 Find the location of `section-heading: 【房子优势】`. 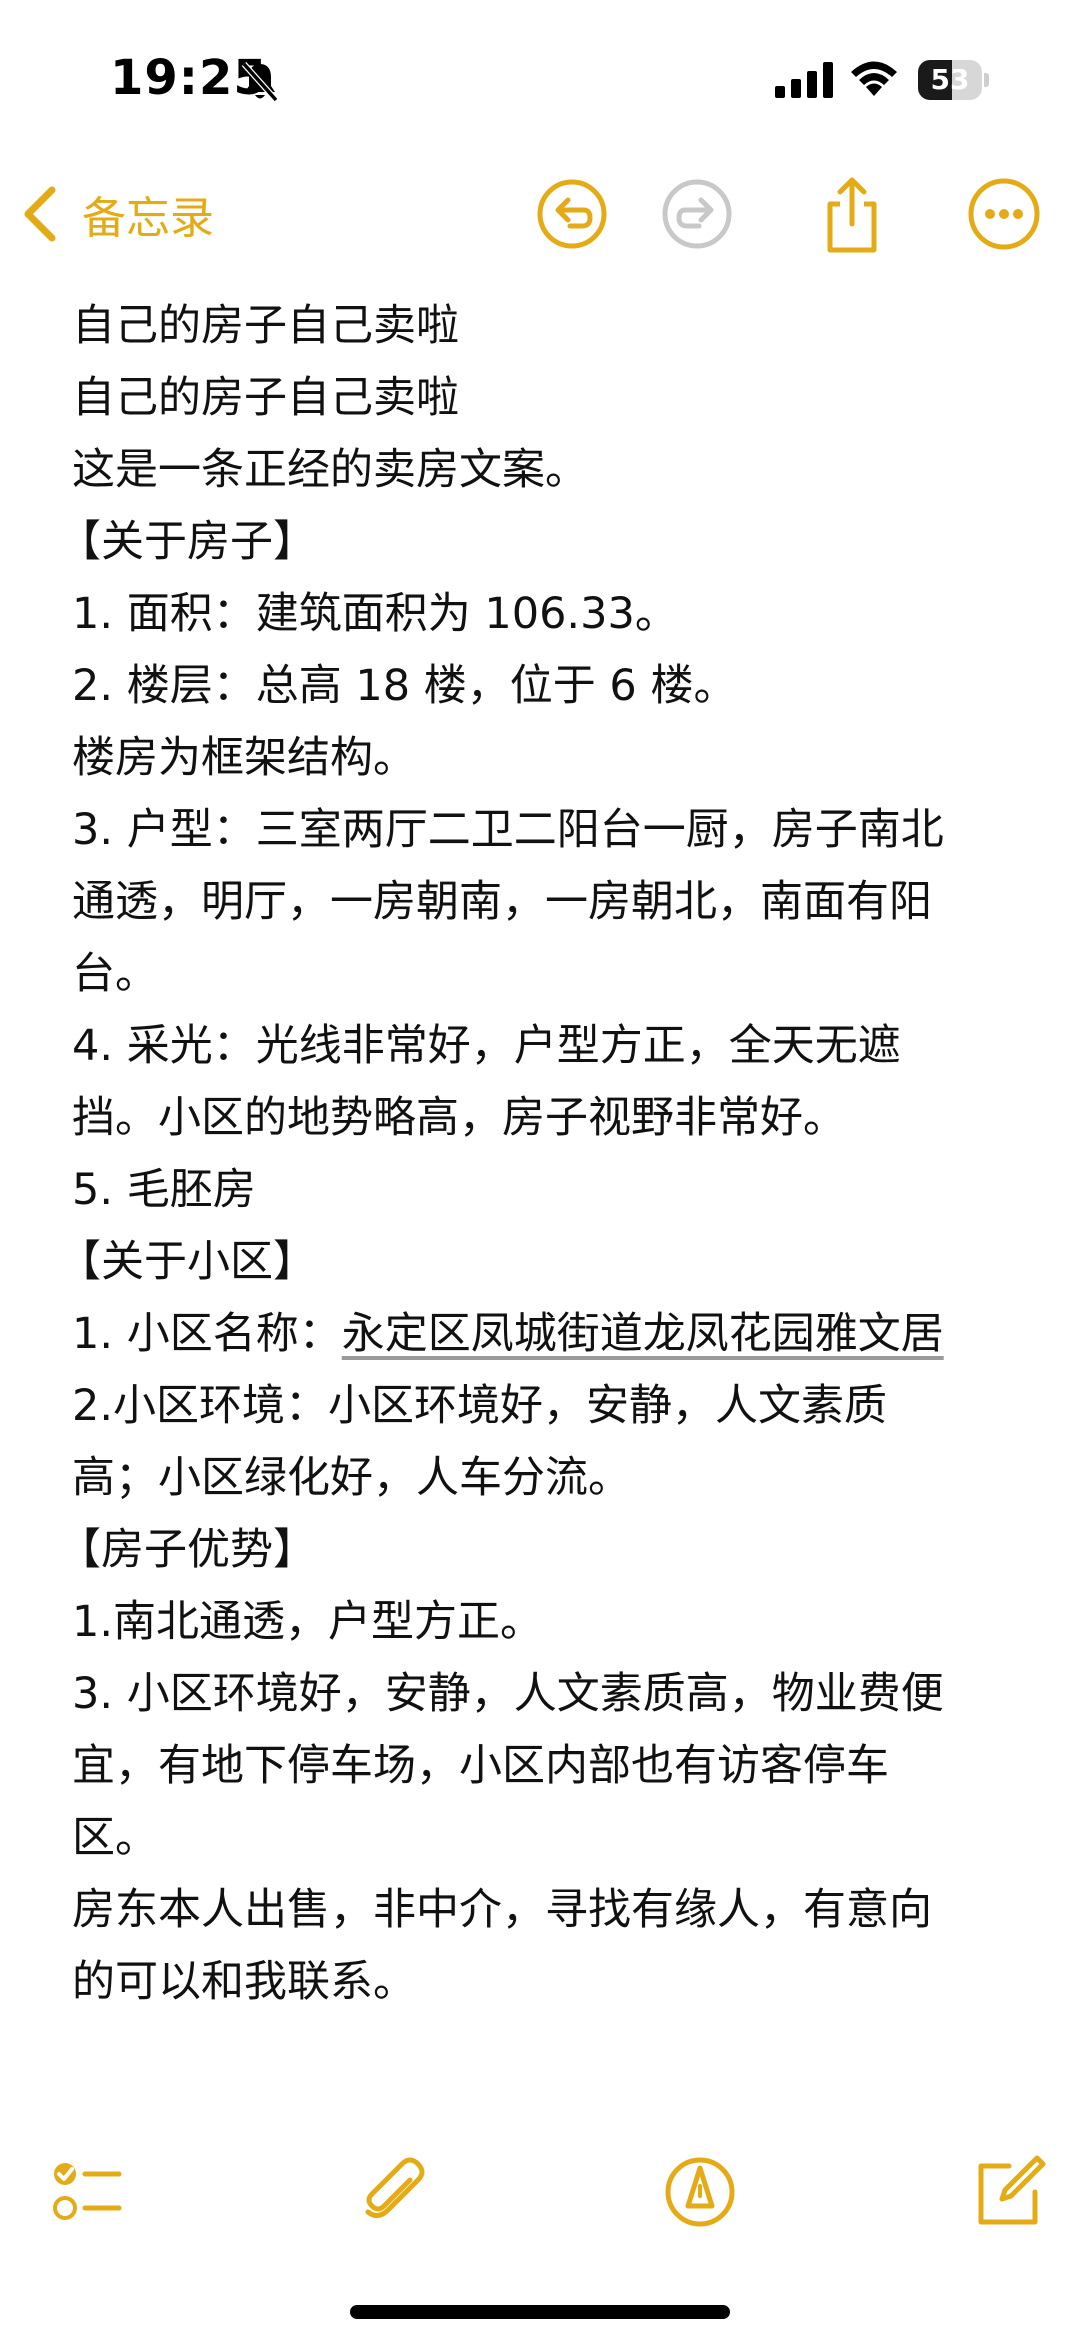

section-heading: 【房子优势】 is located at coordinates (187, 1550).